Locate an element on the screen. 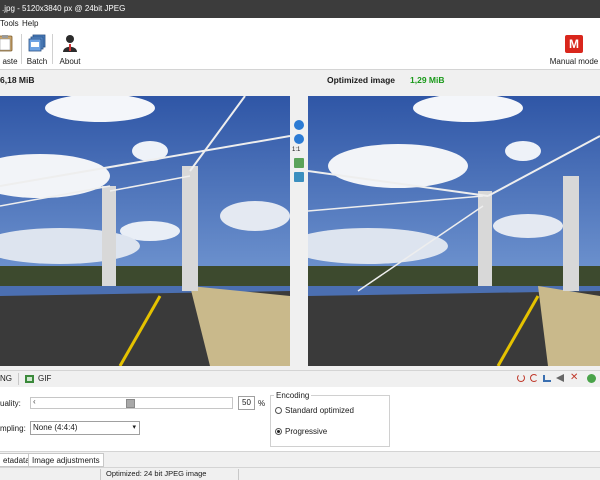 This screenshot has width=600, height=480. batch-label: Batch is located at coordinates (37, 61).